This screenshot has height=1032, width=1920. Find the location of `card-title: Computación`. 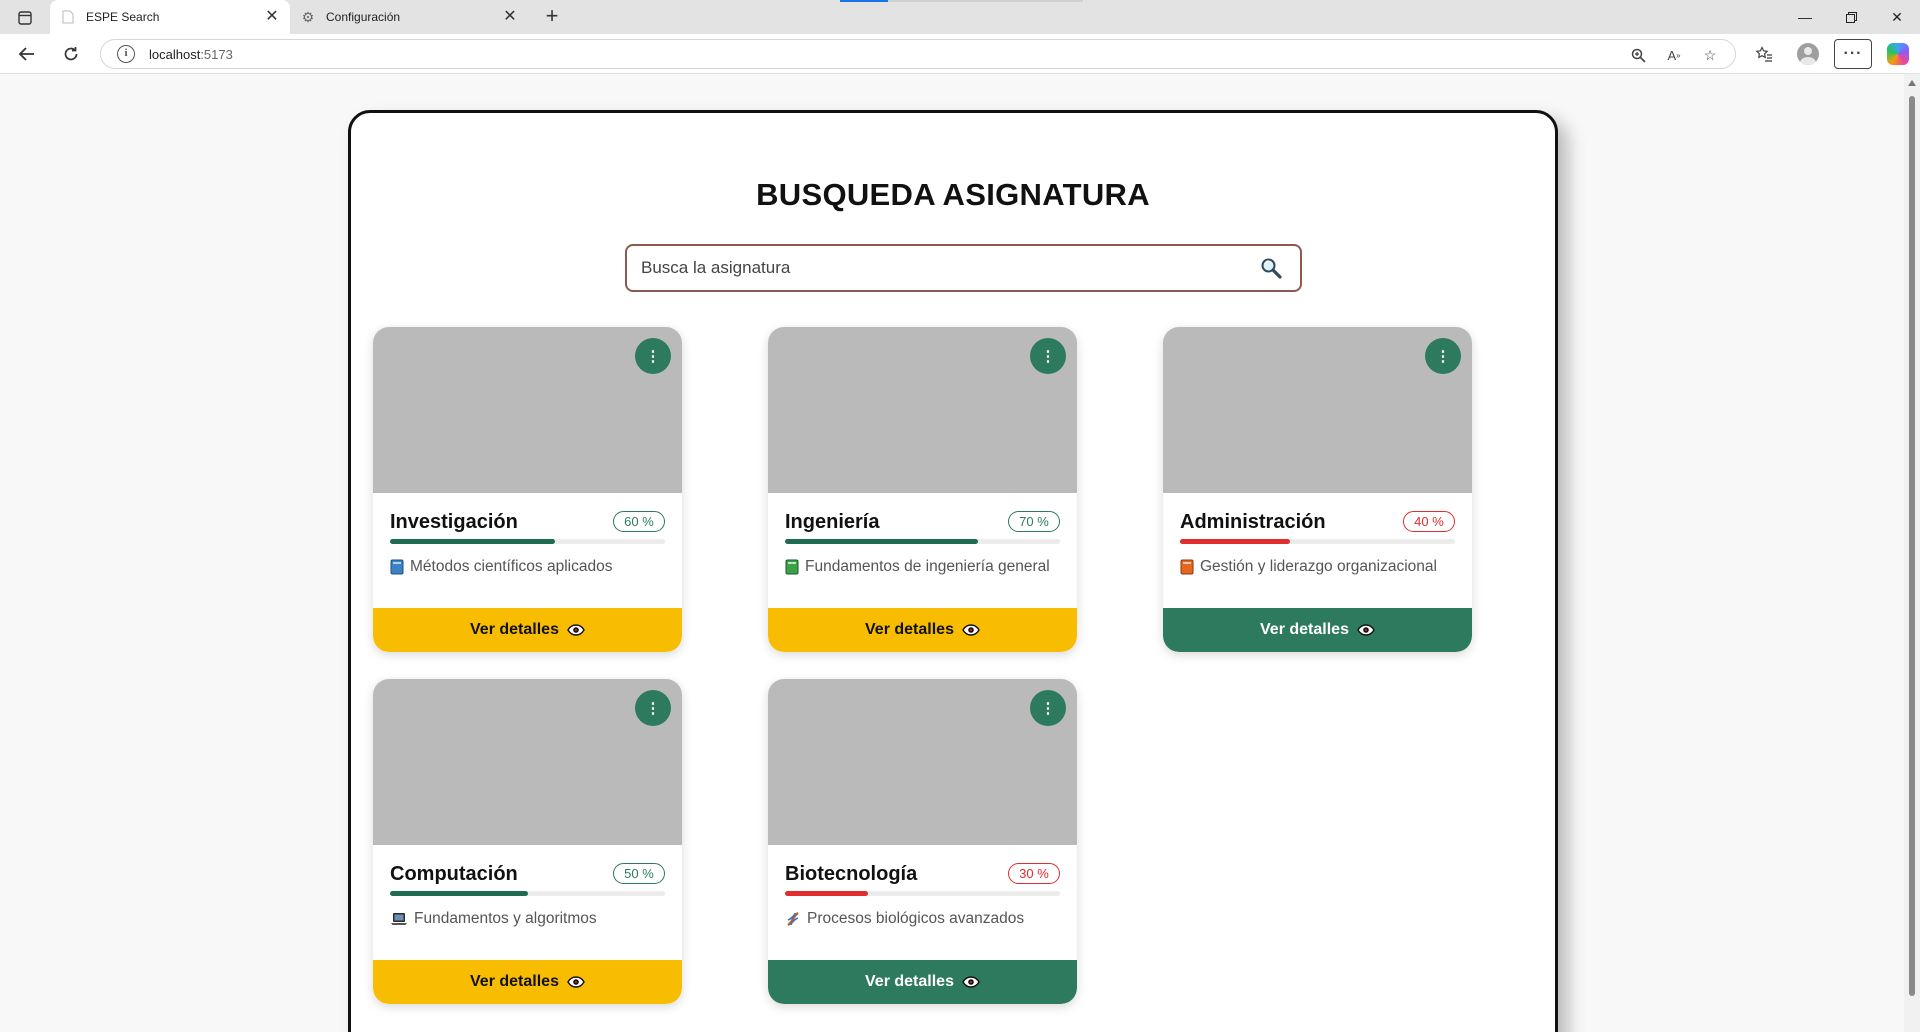

card-title: Computación is located at coordinates (454, 874).